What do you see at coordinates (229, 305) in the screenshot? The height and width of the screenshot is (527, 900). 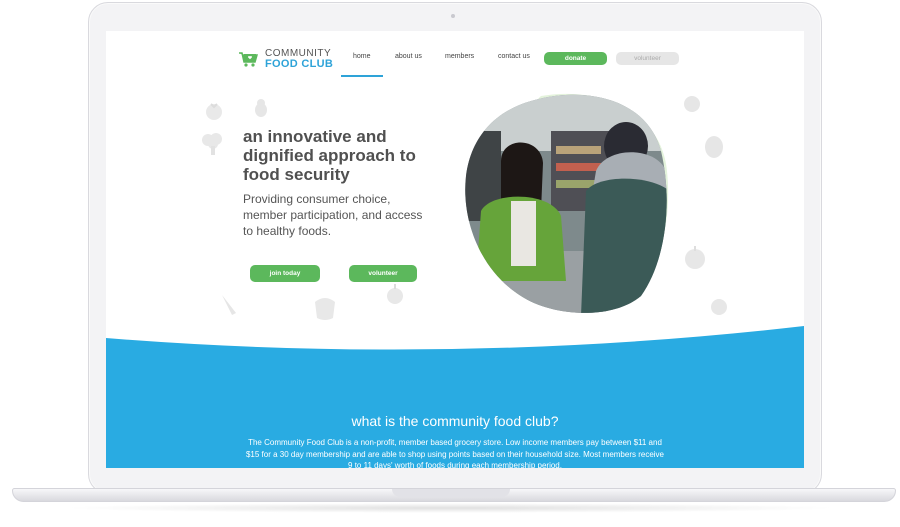 I see `carrot-icon` at bounding box center [229, 305].